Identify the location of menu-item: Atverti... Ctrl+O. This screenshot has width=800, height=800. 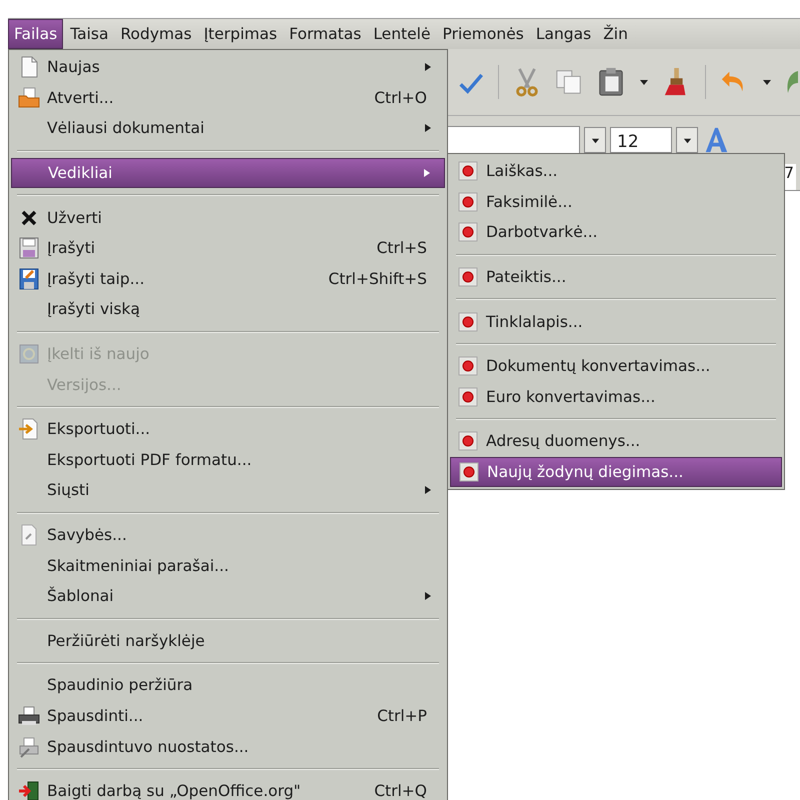
(228, 98).